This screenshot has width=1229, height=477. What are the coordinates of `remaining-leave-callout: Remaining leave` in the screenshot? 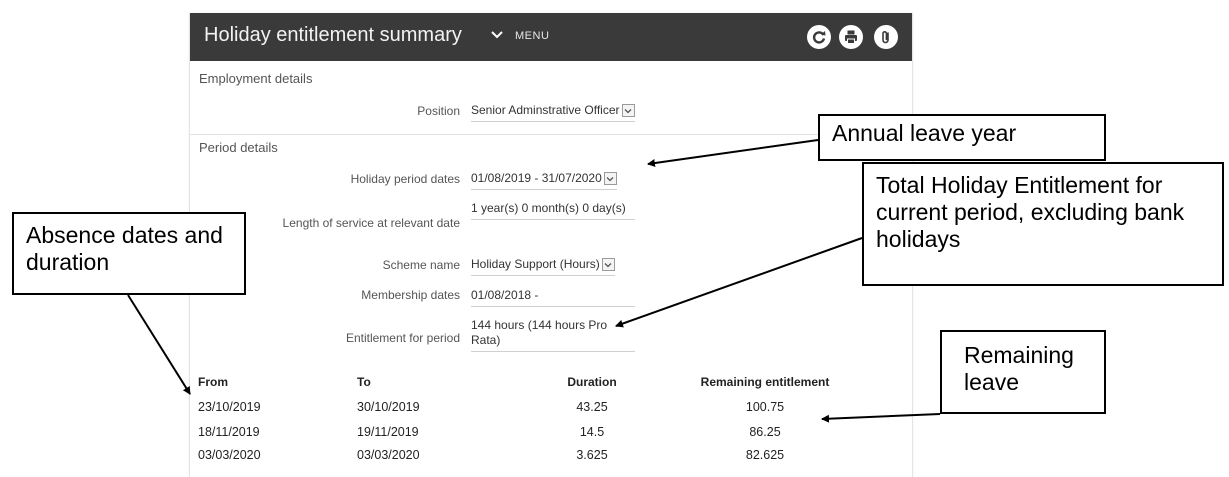 It's located at (1023, 372).